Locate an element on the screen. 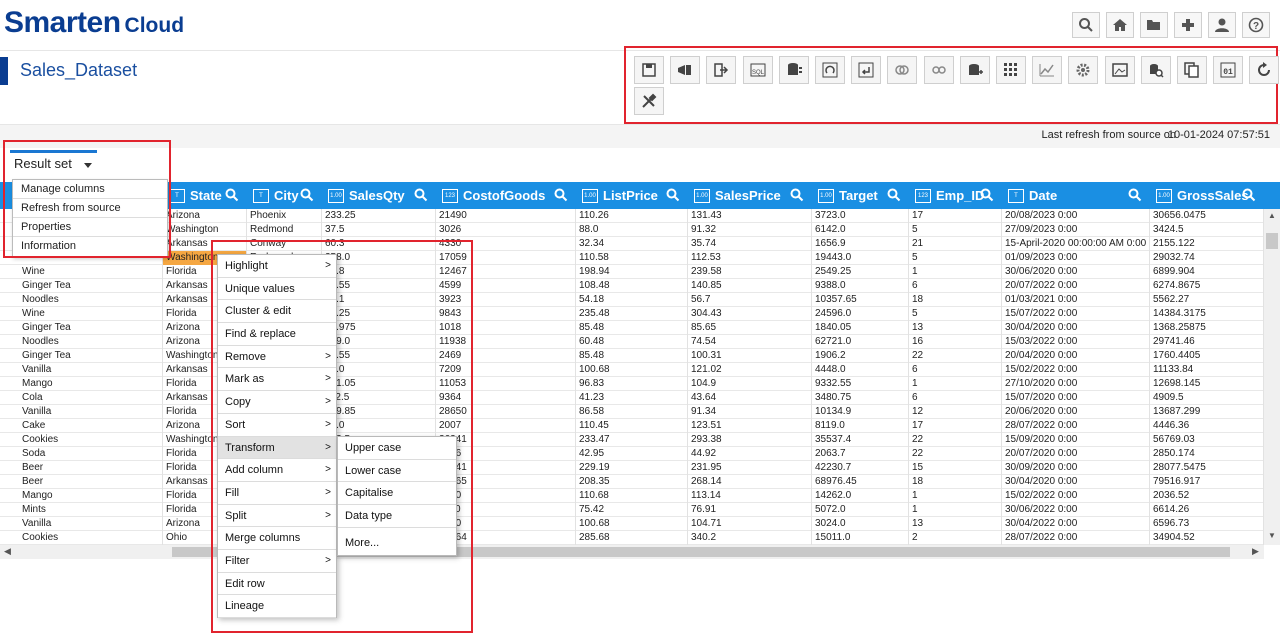  table-cell: 6899.904 is located at coordinates (1207, 272).